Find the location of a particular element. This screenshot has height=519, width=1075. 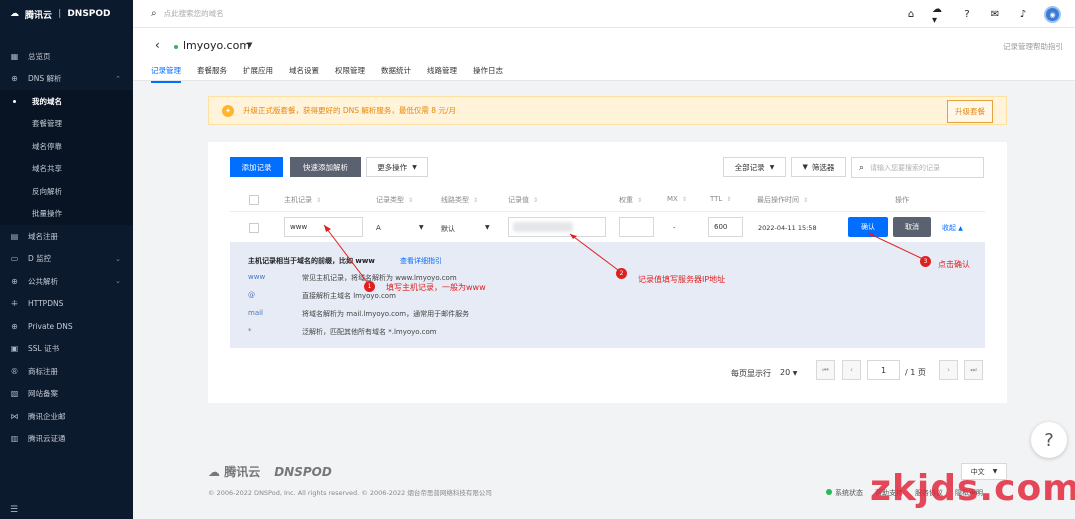

blurred-ip-value is located at coordinates (543, 227).